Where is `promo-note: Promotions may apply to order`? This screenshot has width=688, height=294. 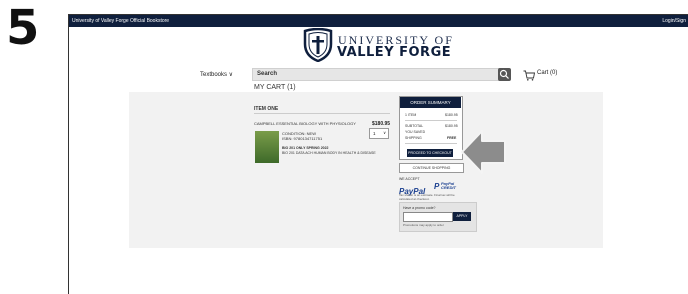
promo-note: Promotions may apply to order is located at coordinates (423, 225).